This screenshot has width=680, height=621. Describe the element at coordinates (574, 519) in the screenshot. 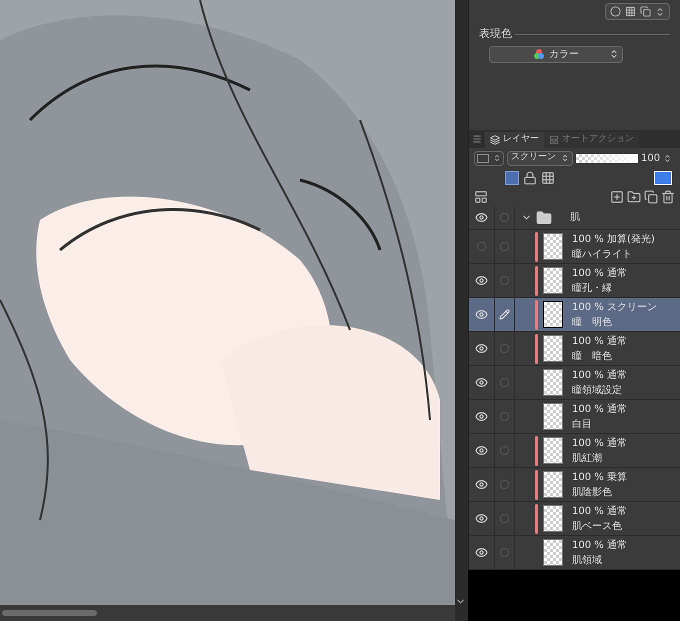

I see `layer-row: 100 % 通常 肌ベース色` at that location.